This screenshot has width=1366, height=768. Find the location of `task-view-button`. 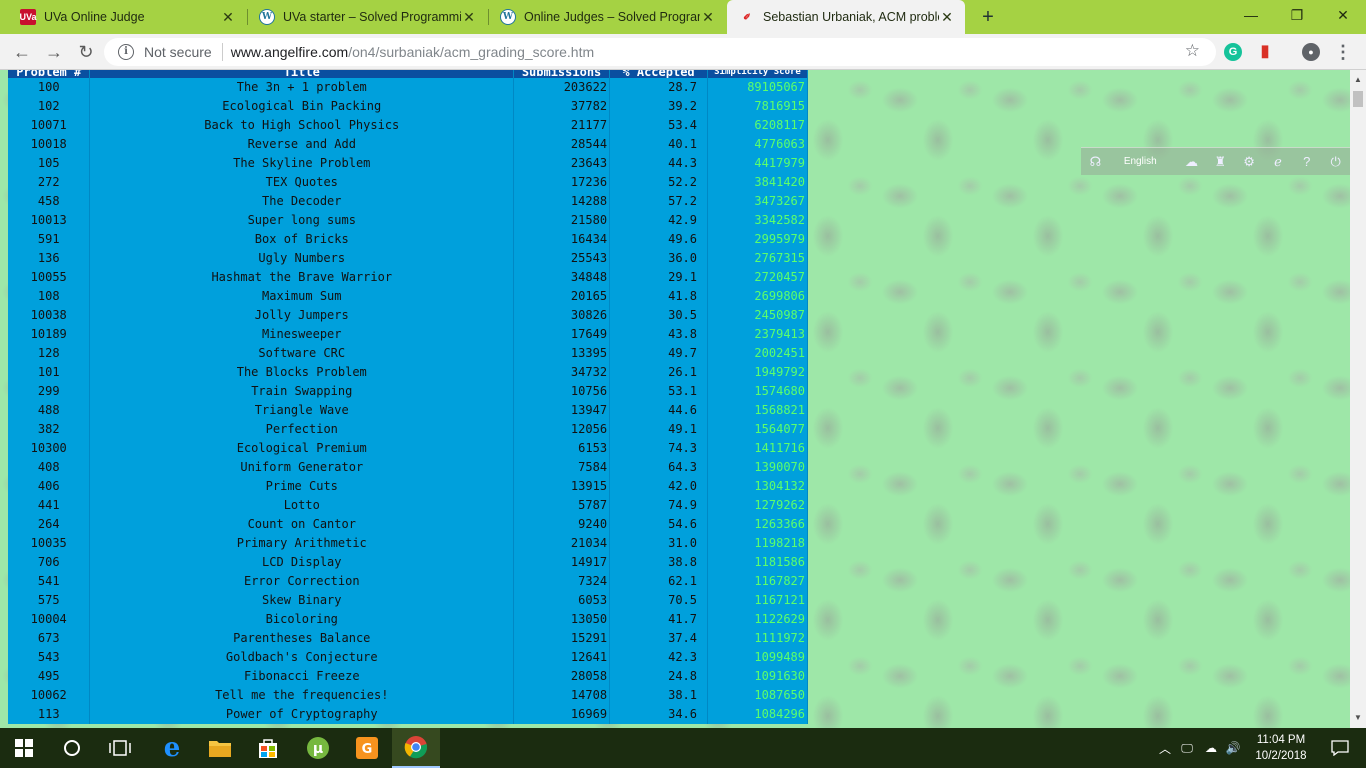

task-view-button is located at coordinates (120, 748).